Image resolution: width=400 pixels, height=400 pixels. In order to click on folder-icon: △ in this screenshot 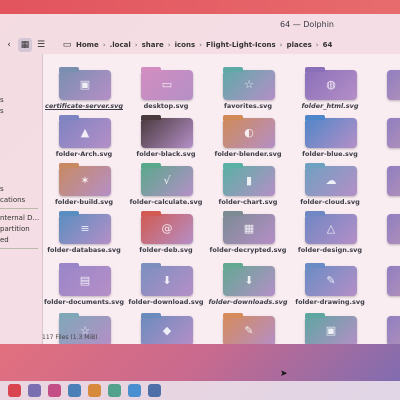, I will do `click(331, 227)`.